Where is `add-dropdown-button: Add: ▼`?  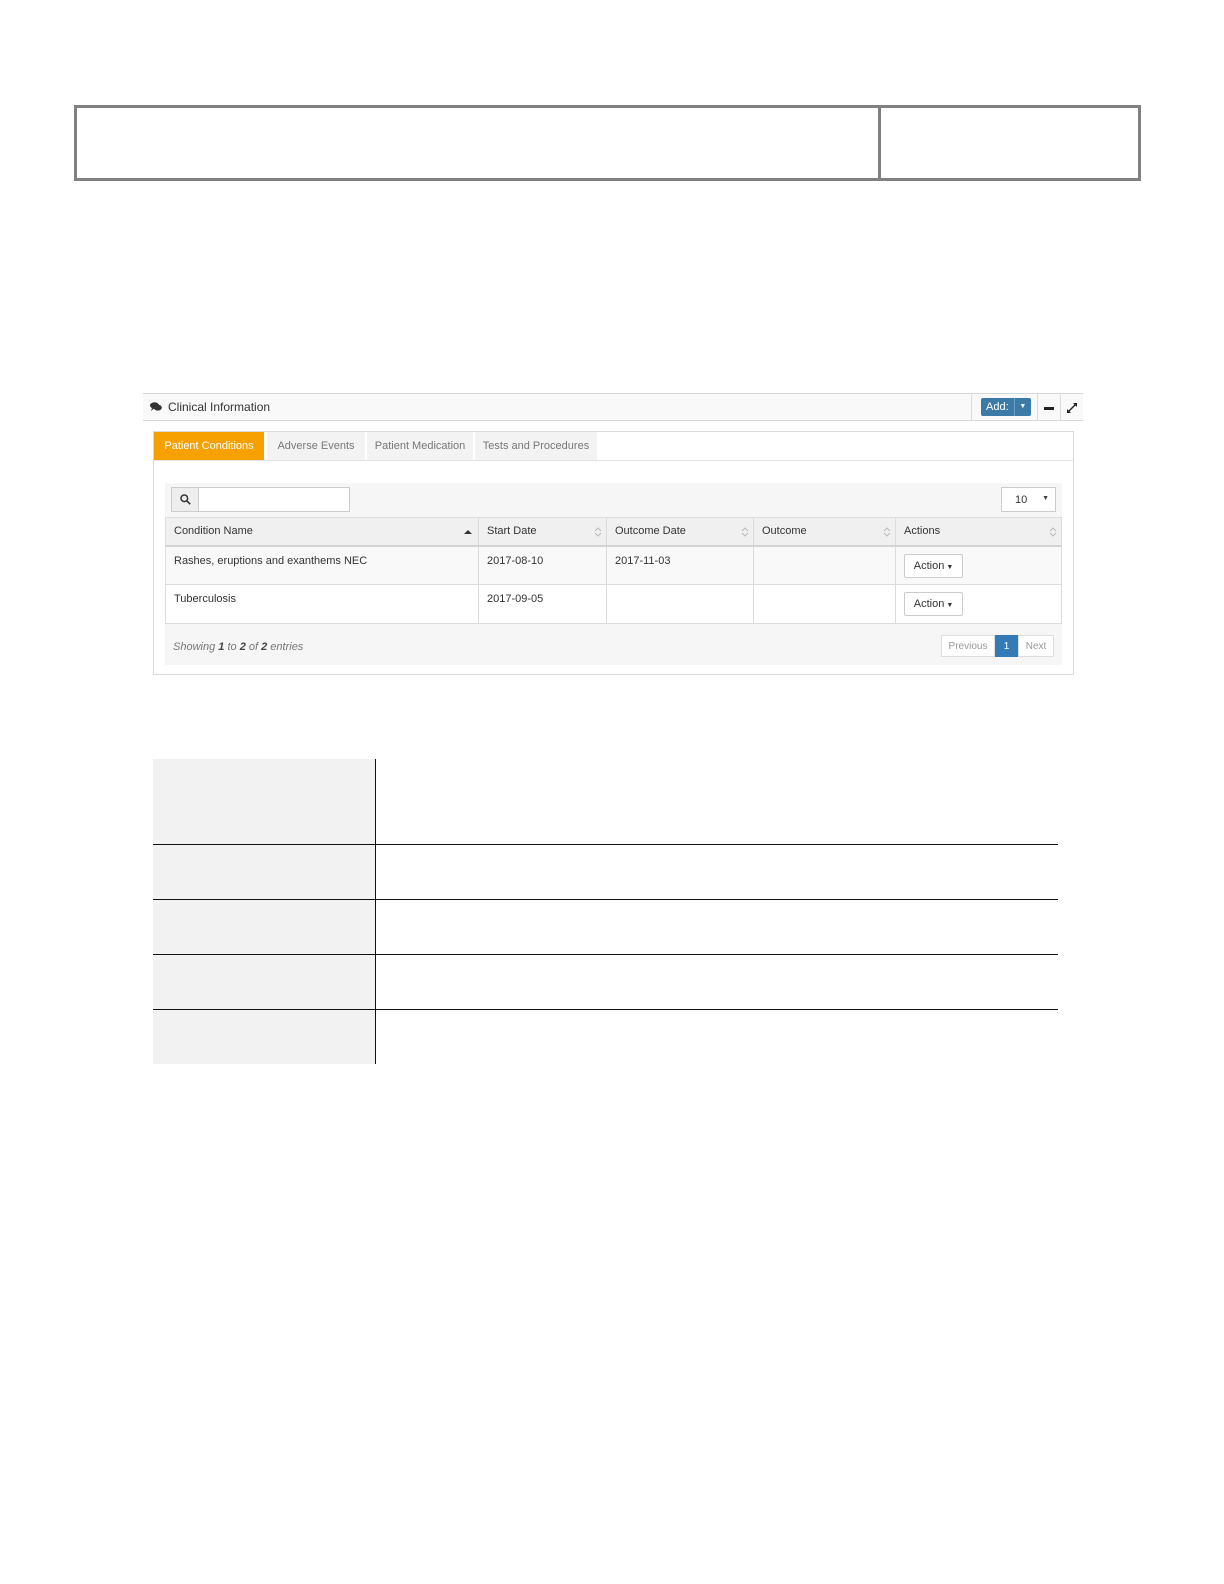
add-dropdown-button: Add: ▼ is located at coordinates (1006, 407).